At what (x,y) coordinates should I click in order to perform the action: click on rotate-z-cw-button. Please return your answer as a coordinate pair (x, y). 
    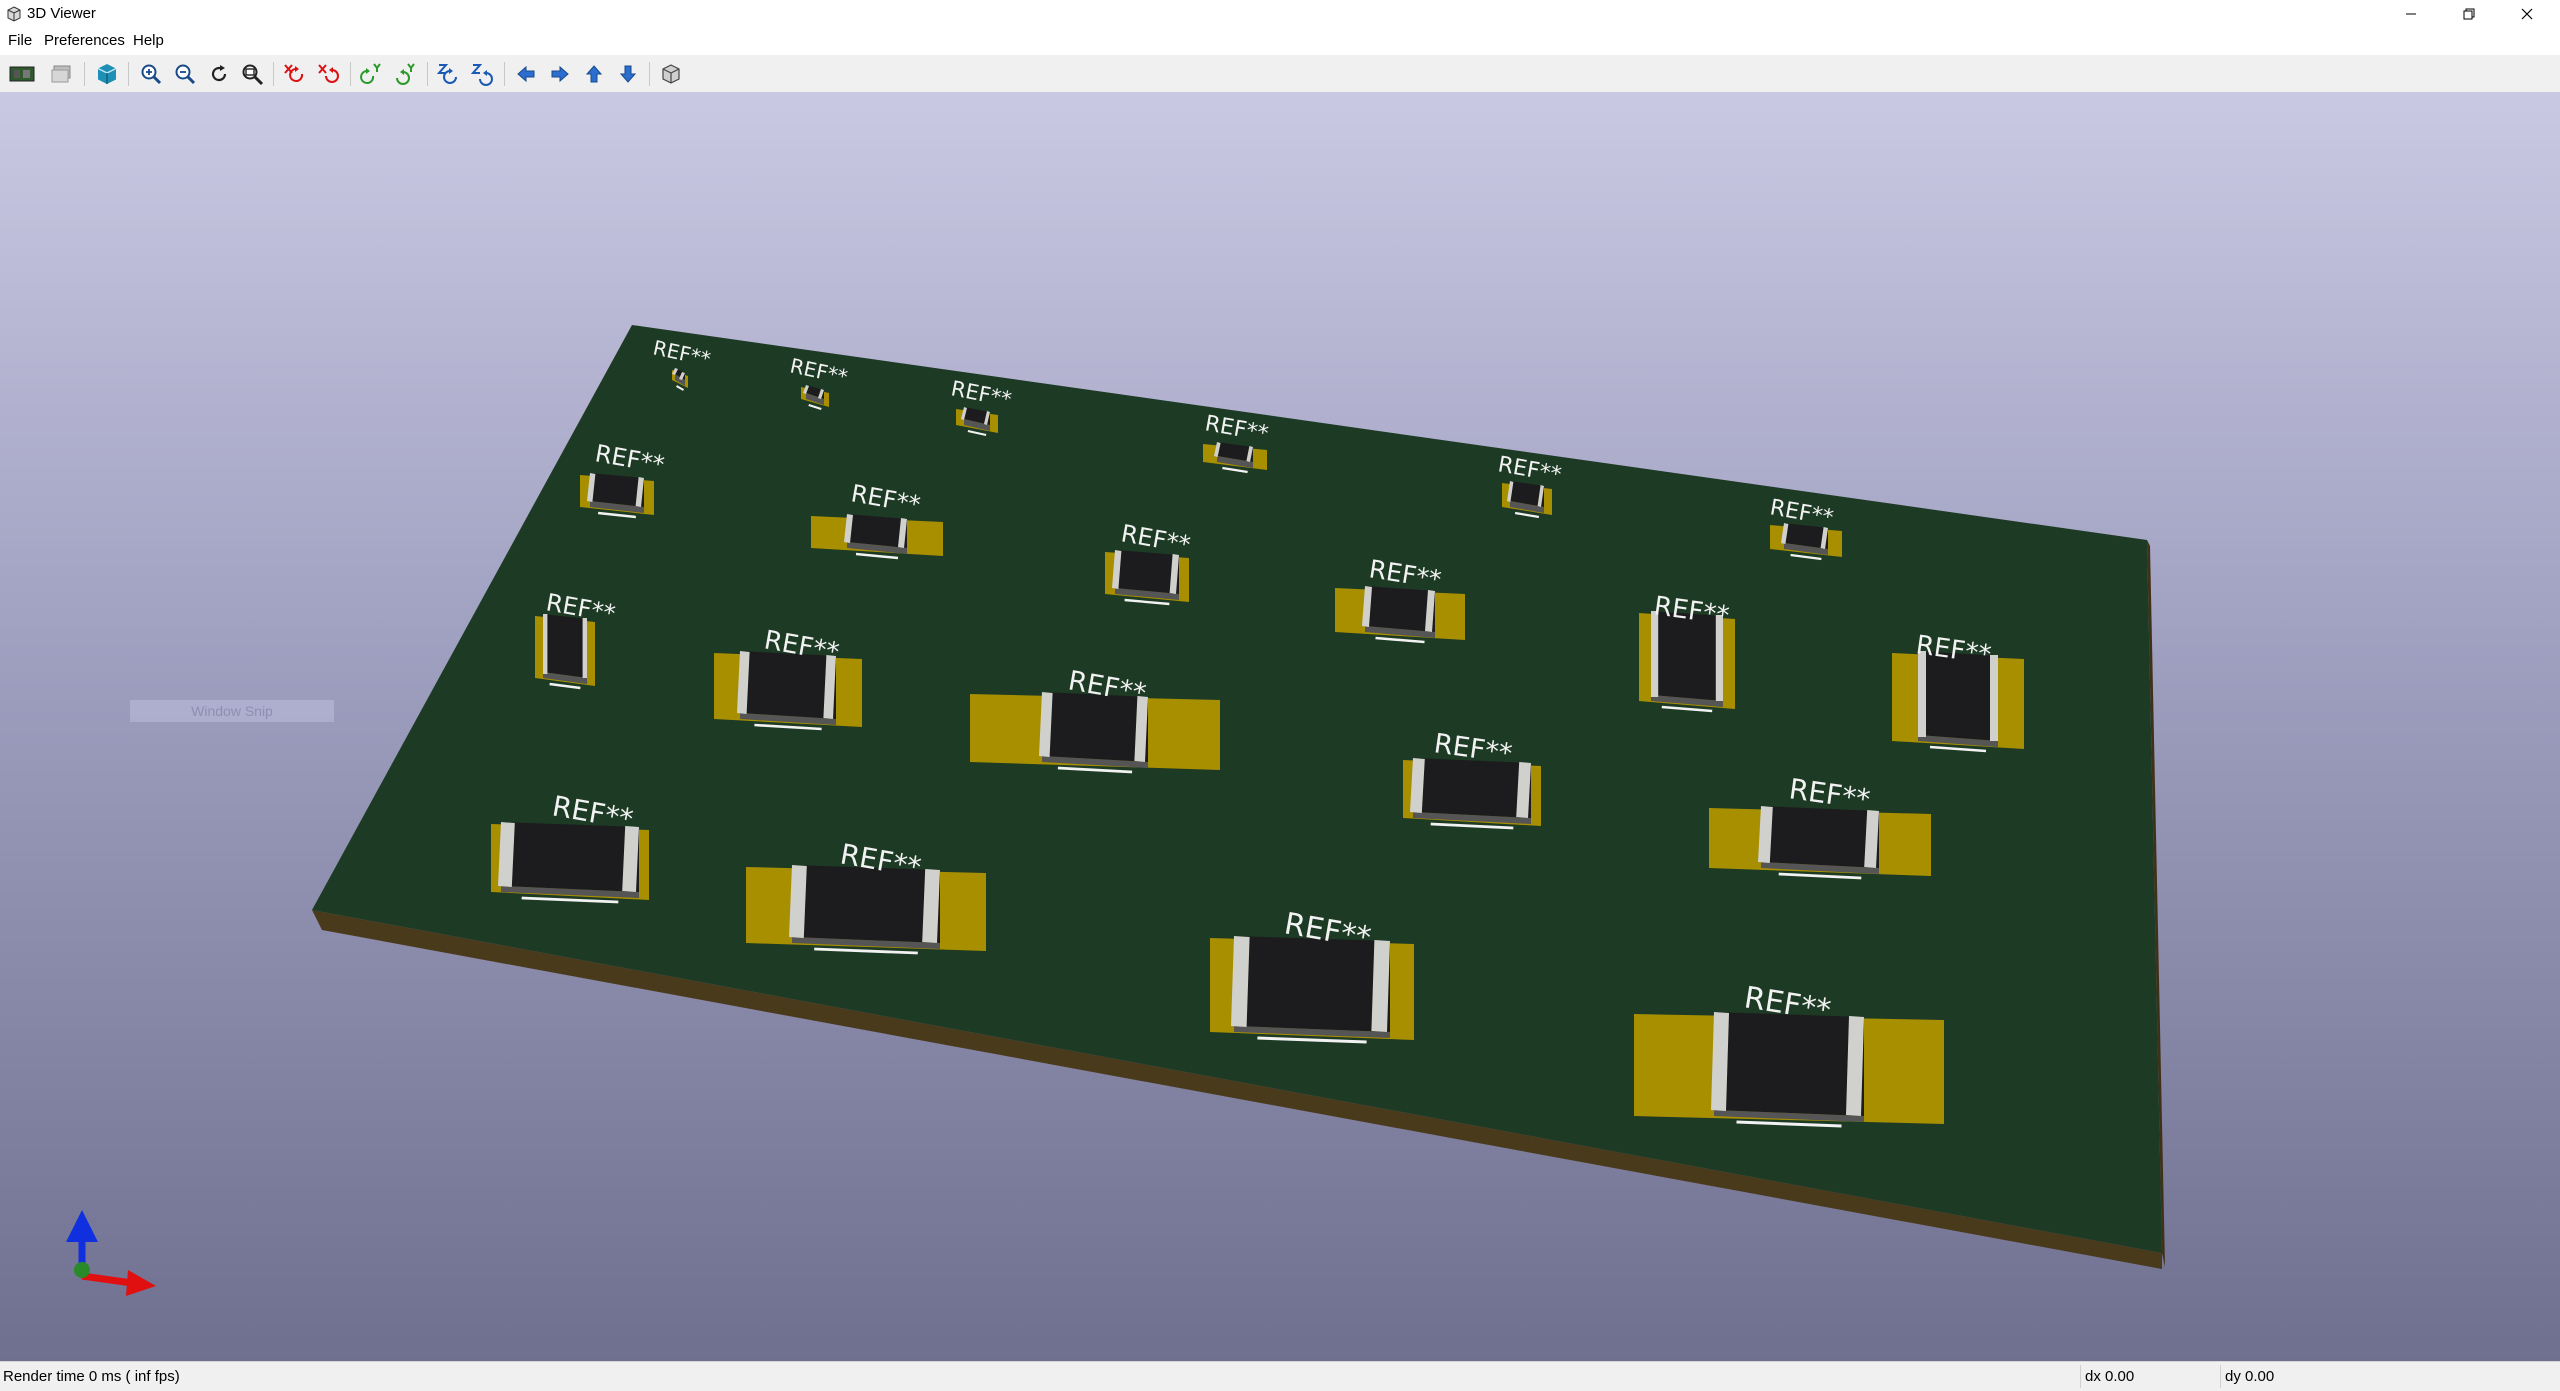
    Looking at the image, I should click on (449, 74).